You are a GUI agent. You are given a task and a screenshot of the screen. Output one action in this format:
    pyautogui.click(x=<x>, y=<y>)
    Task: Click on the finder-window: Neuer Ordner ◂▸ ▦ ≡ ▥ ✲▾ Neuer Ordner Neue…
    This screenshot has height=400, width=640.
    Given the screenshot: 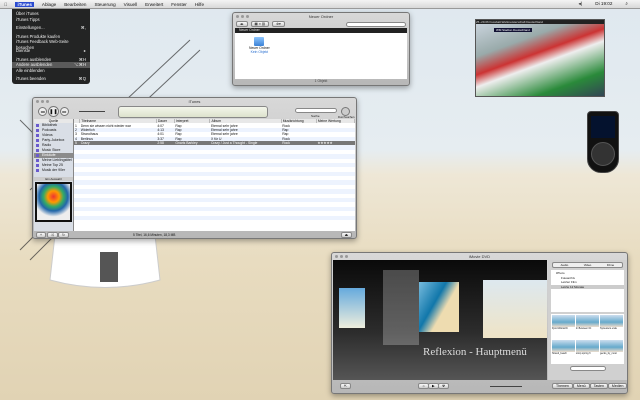 What is the action you would take?
    pyautogui.click(x=321, y=49)
    